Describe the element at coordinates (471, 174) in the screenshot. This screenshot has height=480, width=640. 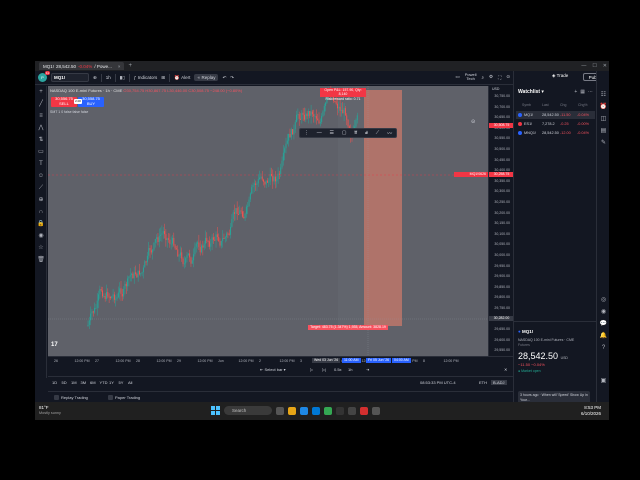
I see `order-tag: MQ1!0626` at that location.